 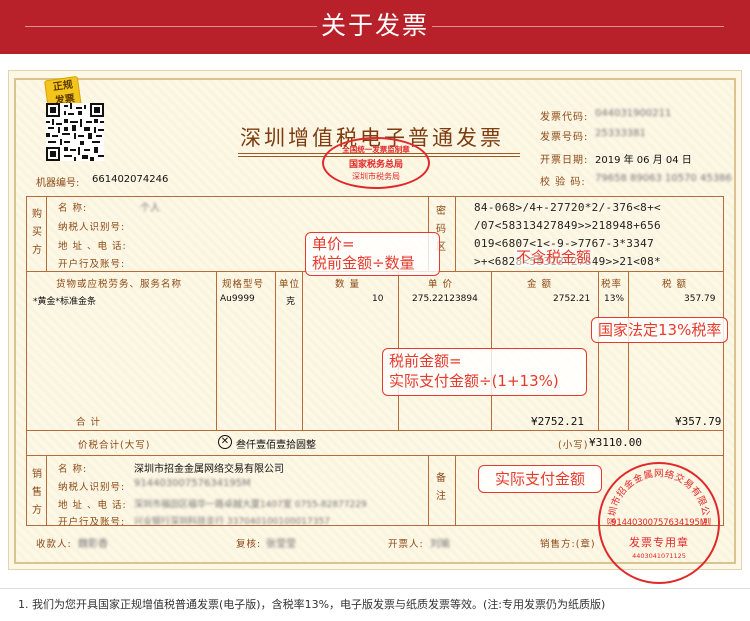 What do you see at coordinates (633, 113) in the screenshot?
I see `invoice-code-value: 044031900211` at bounding box center [633, 113].